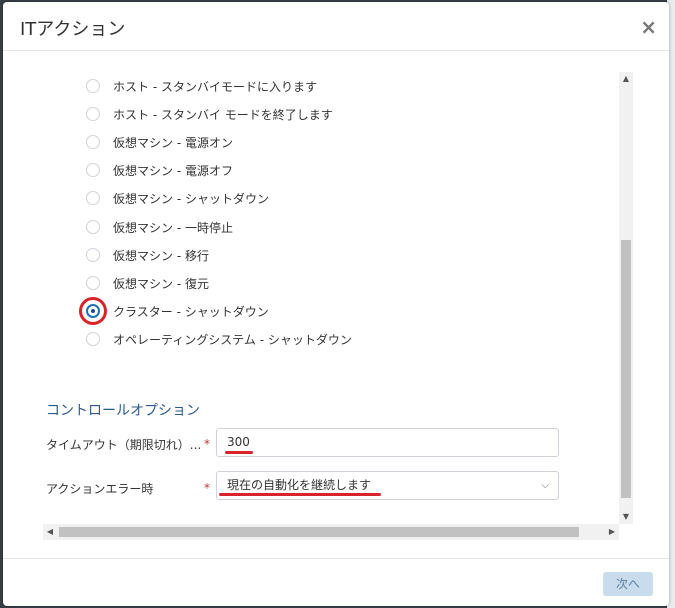  Describe the element at coordinates (336, 26) in the screenshot. I see `dialog-header: ITアクション ×` at that location.